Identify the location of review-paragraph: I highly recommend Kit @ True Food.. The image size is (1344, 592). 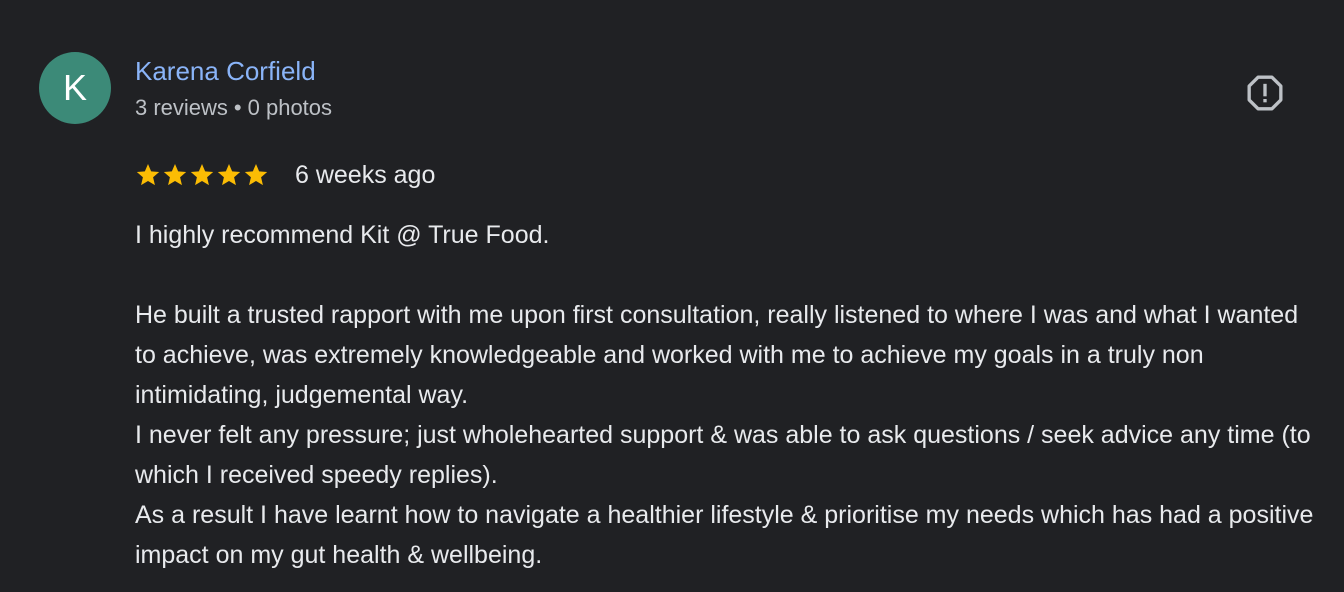
(342, 235).